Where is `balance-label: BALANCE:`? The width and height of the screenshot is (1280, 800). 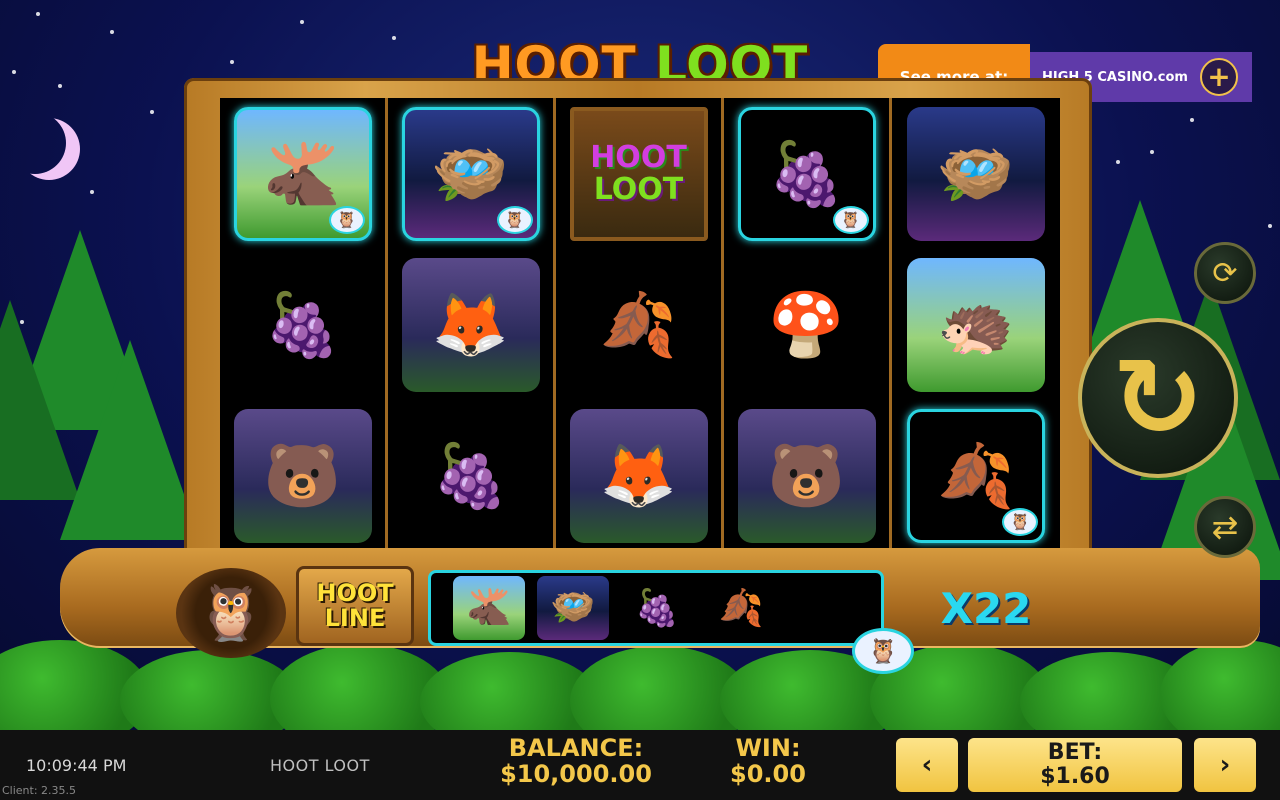
balance-label: BALANCE: is located at coordinates (576, 748).